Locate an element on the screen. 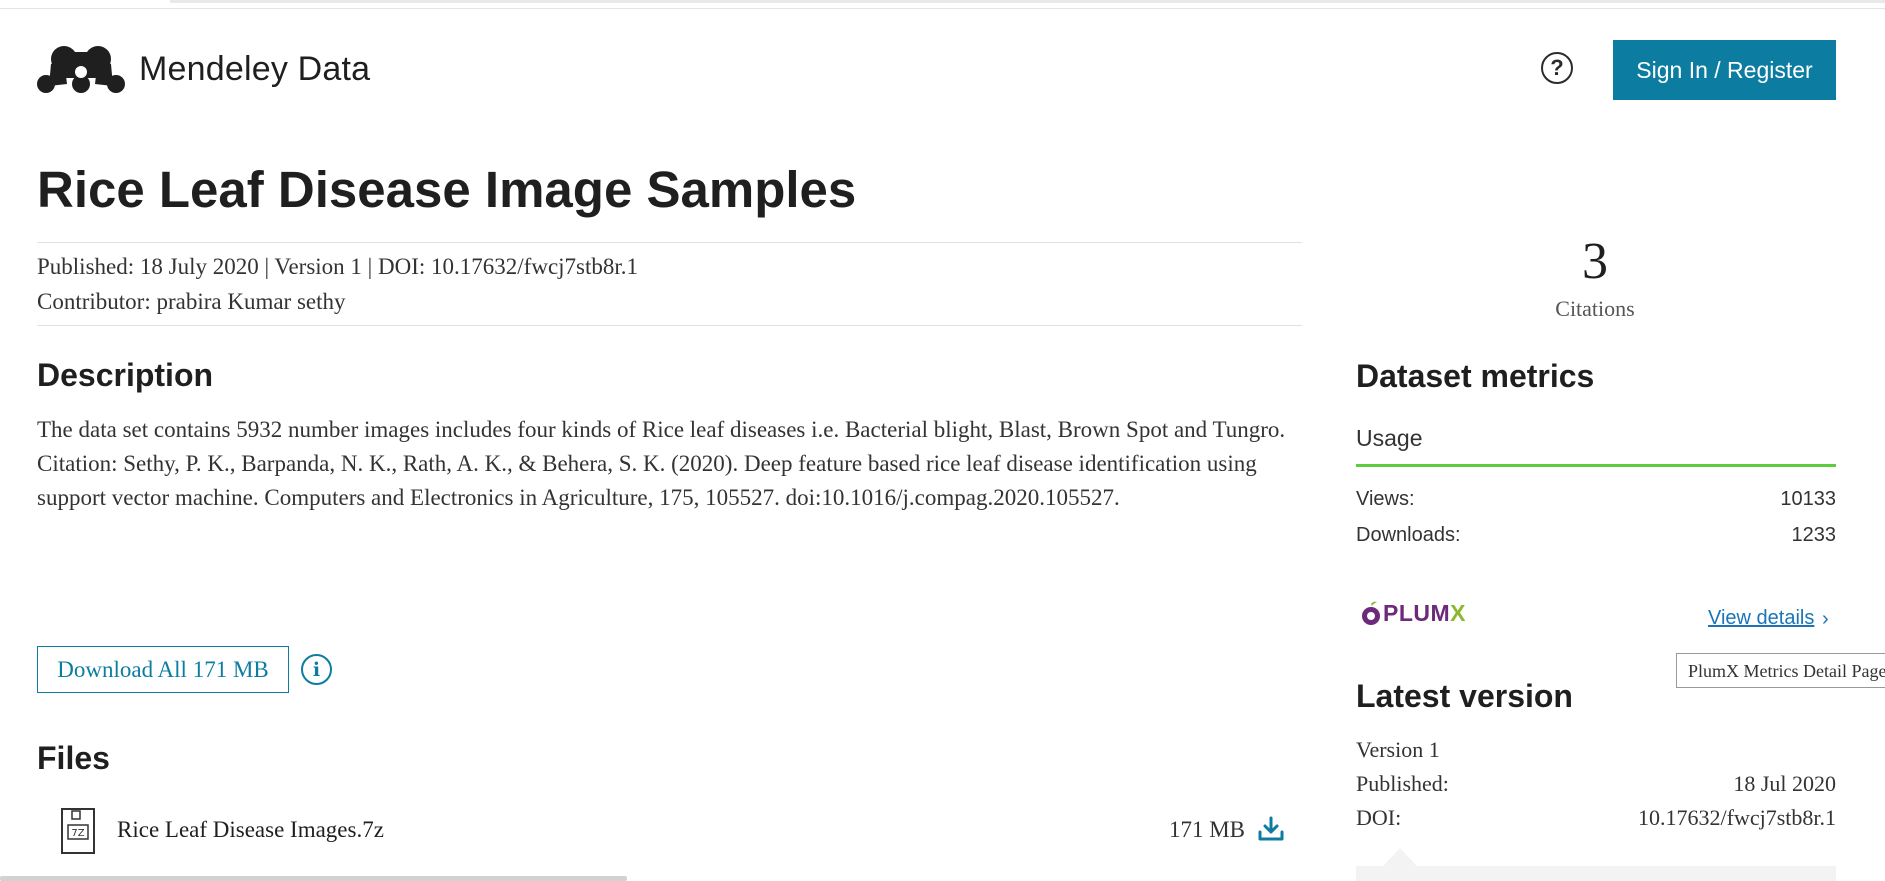  horizontal-scrollbar is located at coordinates (313, 878).